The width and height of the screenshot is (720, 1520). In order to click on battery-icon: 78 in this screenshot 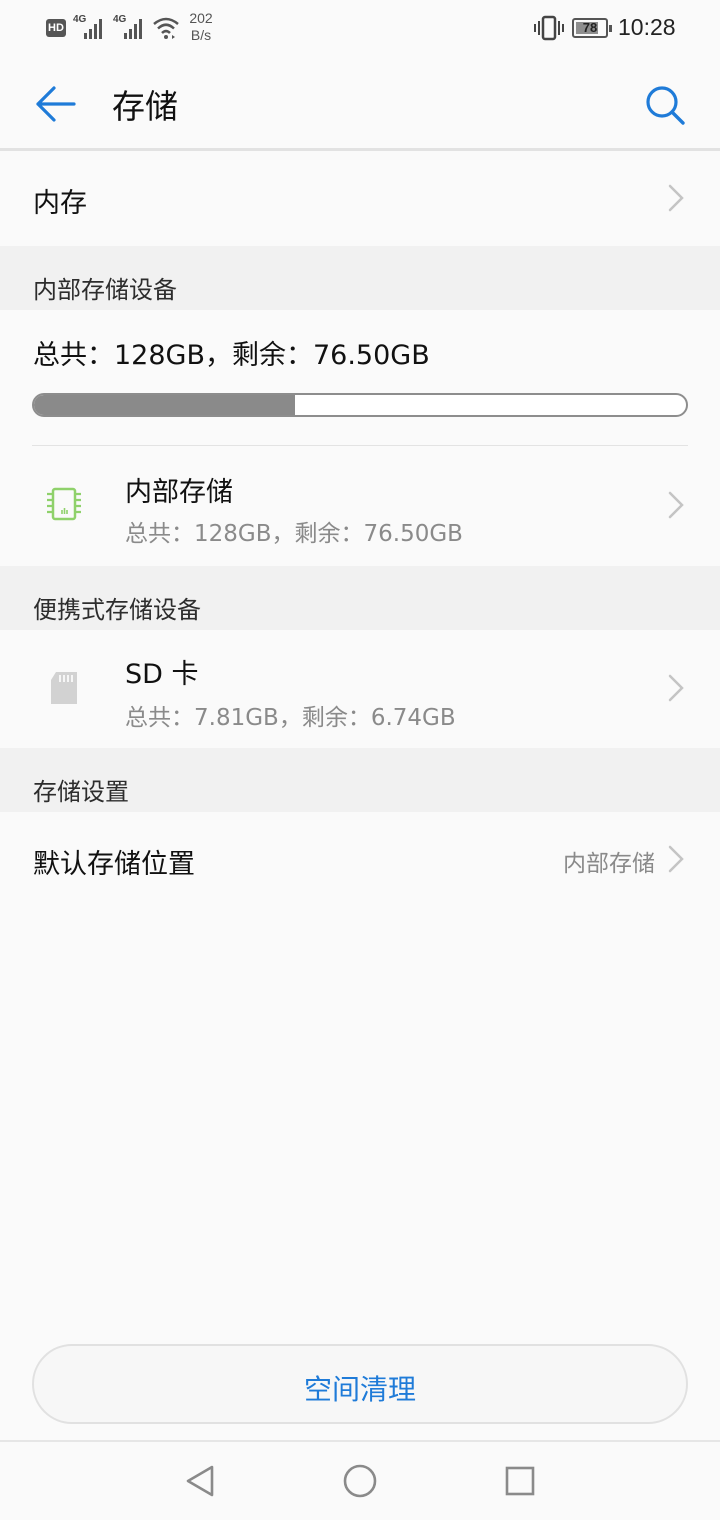, I will do `click(592, 28)`.